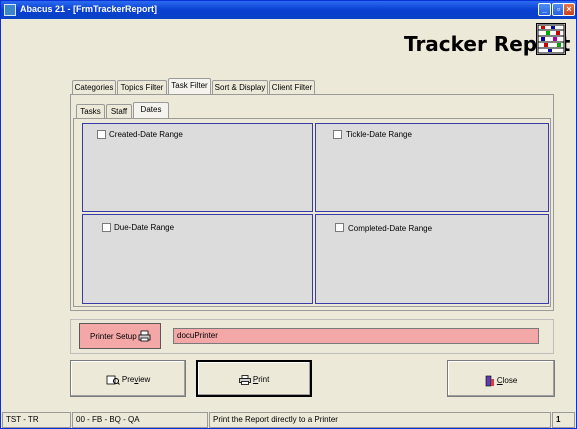  What do you see at coordinates (144, 380) in the screenshot?
I see `preview-label-post: iew` at bounding box center [144, 380].